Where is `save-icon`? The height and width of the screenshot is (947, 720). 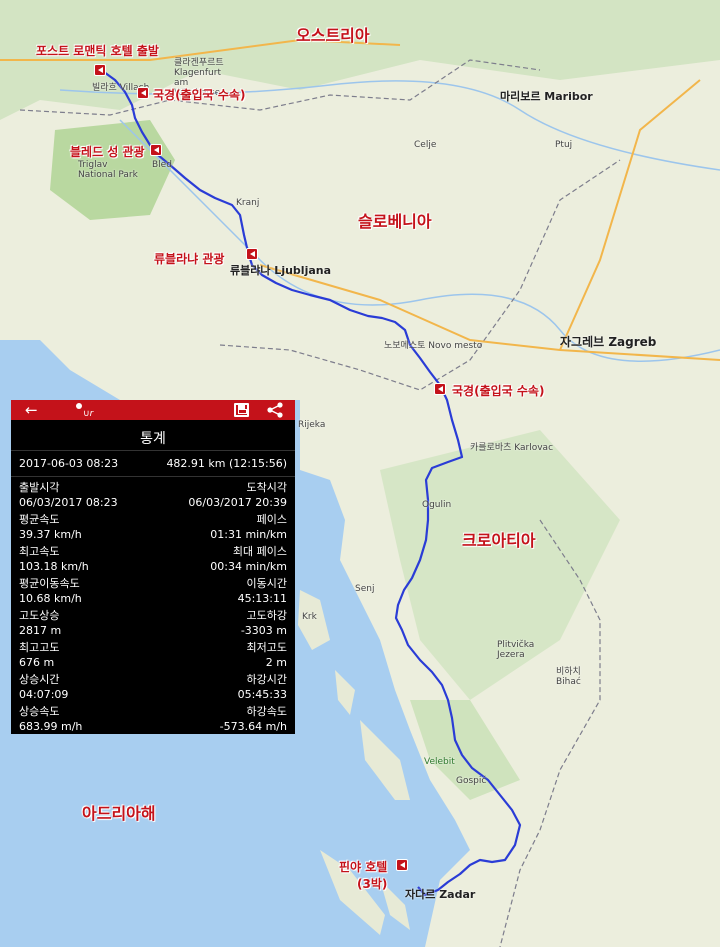
save-icon is located at coordinates (241, 410).